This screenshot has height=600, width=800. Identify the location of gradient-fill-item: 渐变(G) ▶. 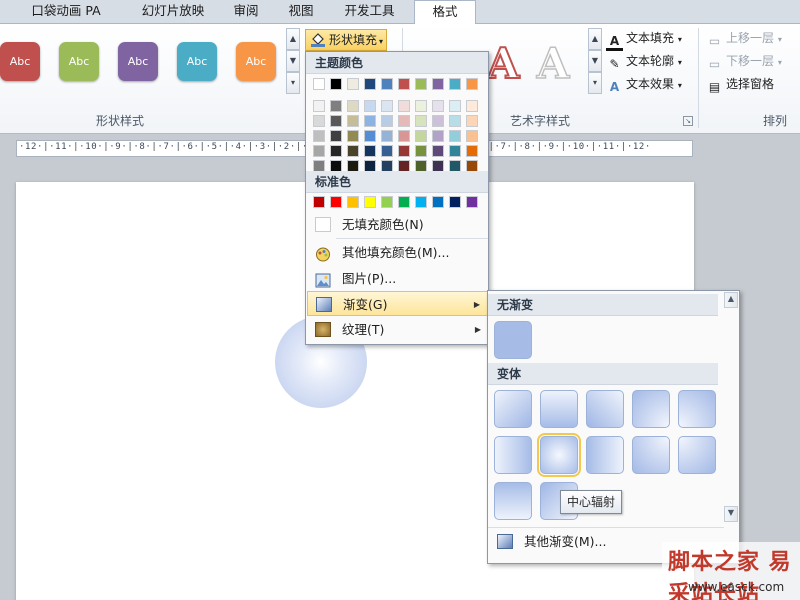
(398, 303).